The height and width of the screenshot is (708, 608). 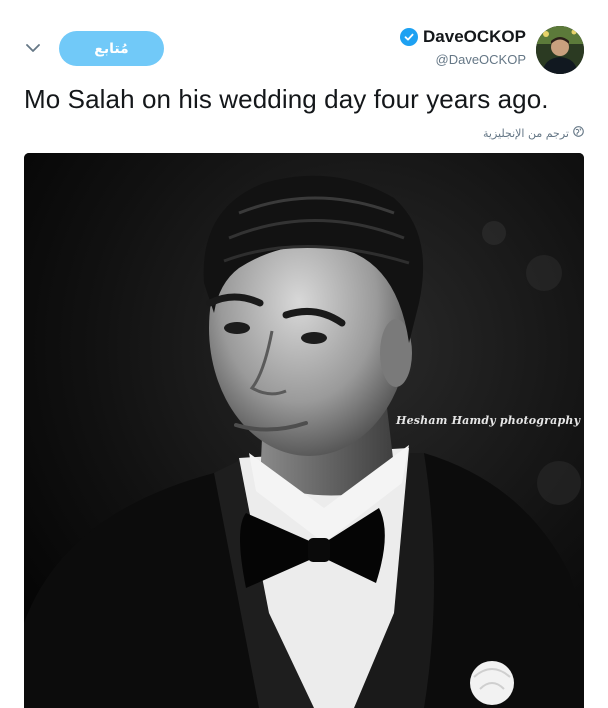 What do you see at coordinates (488, 420) in the screenshot?
I see `photo-watermark: Hesham Hamdy photography` at bounding box center [488, 420].